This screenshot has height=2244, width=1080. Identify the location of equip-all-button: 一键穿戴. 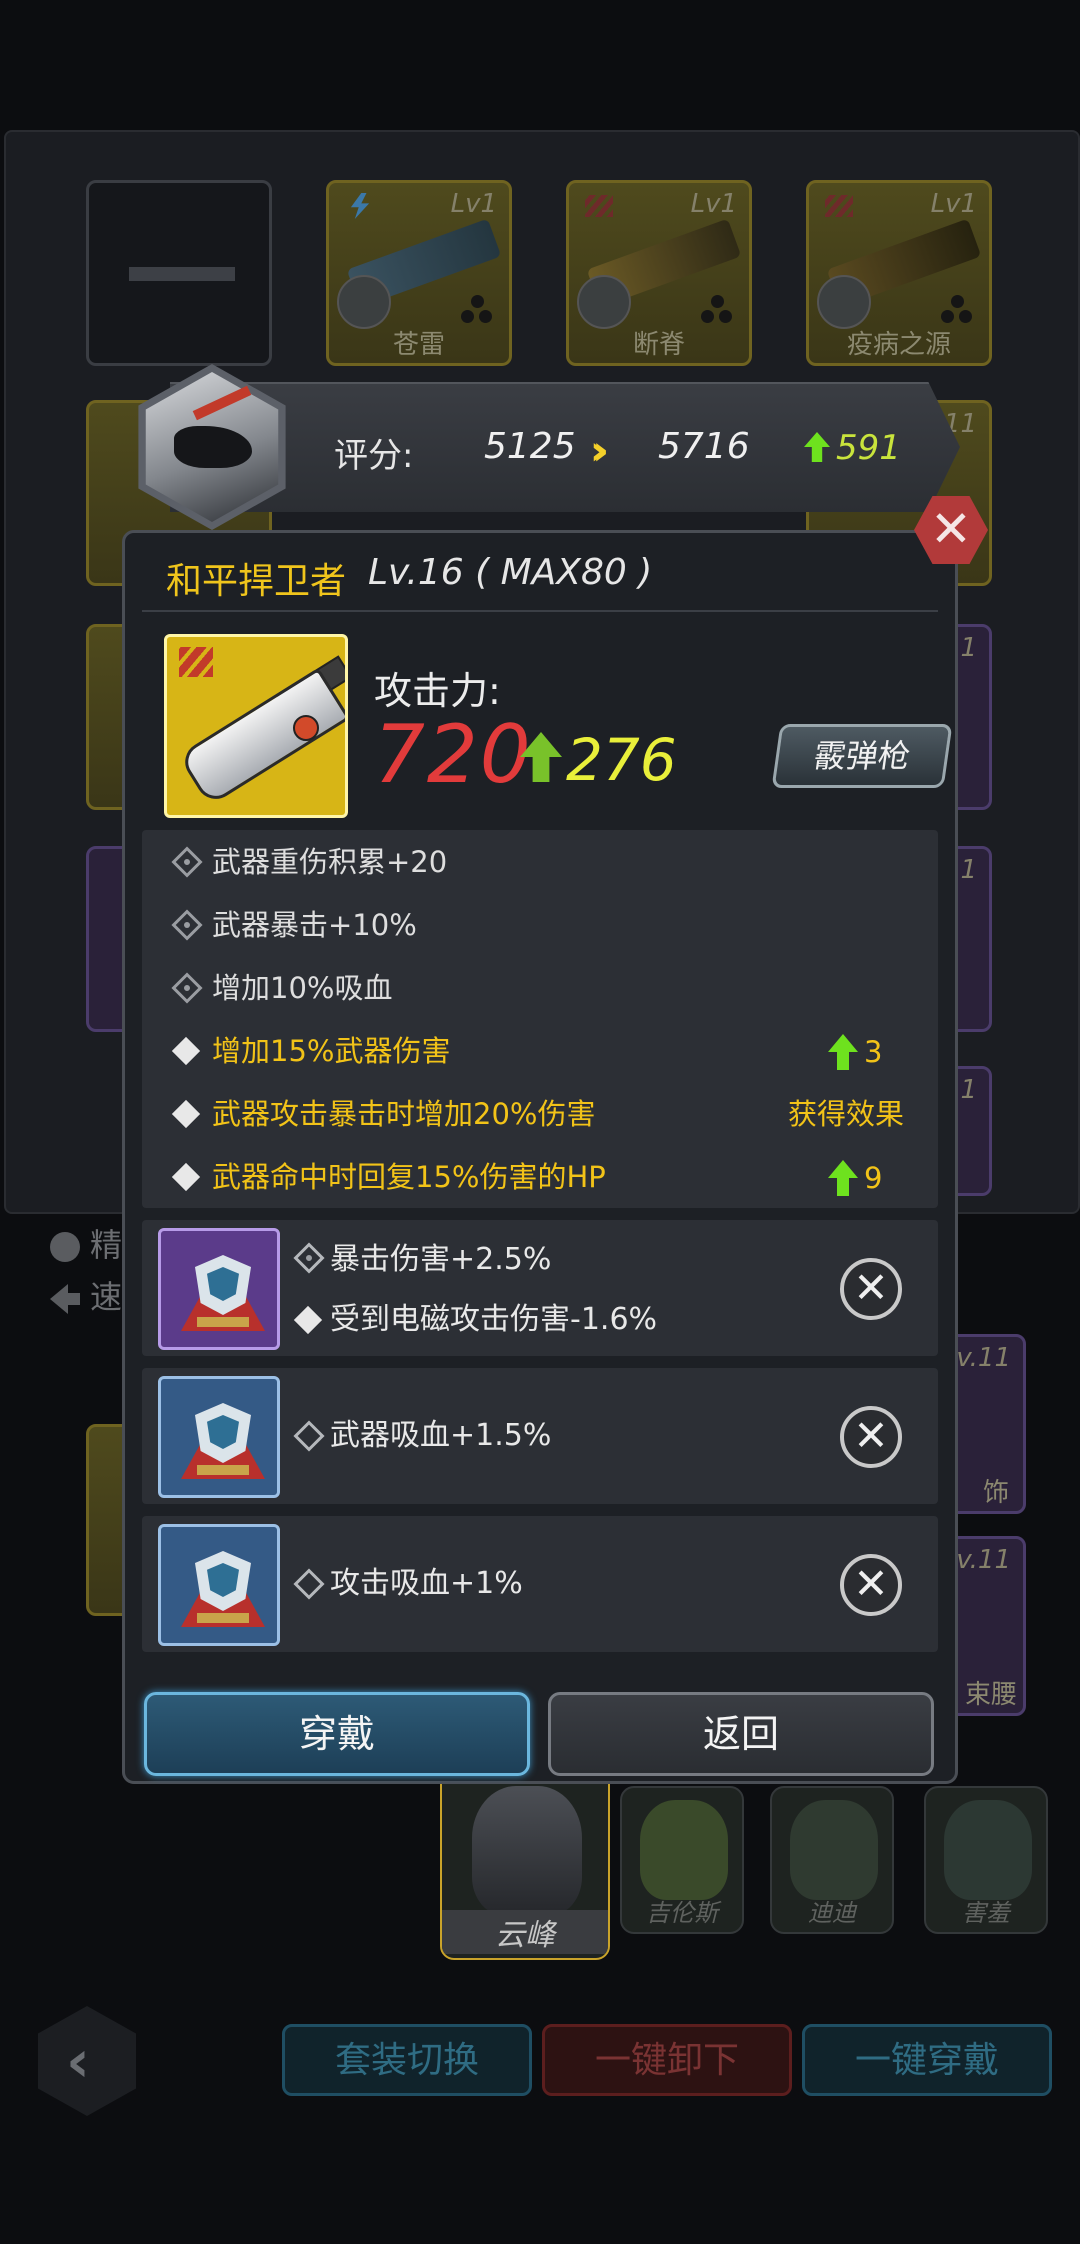
(927, 2060).